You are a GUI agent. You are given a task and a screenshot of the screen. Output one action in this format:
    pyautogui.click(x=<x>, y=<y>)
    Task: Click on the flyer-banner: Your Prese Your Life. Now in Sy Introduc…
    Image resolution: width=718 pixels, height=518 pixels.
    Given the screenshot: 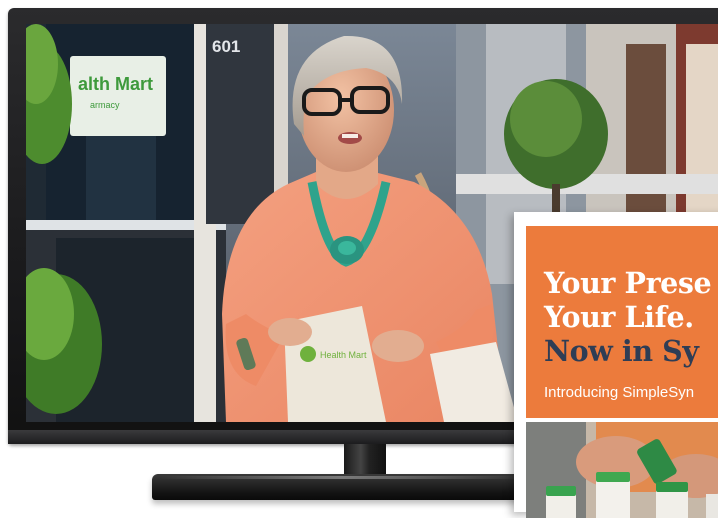 What is the action you would take?
    pyautogui.click(x=622, y=322)
    